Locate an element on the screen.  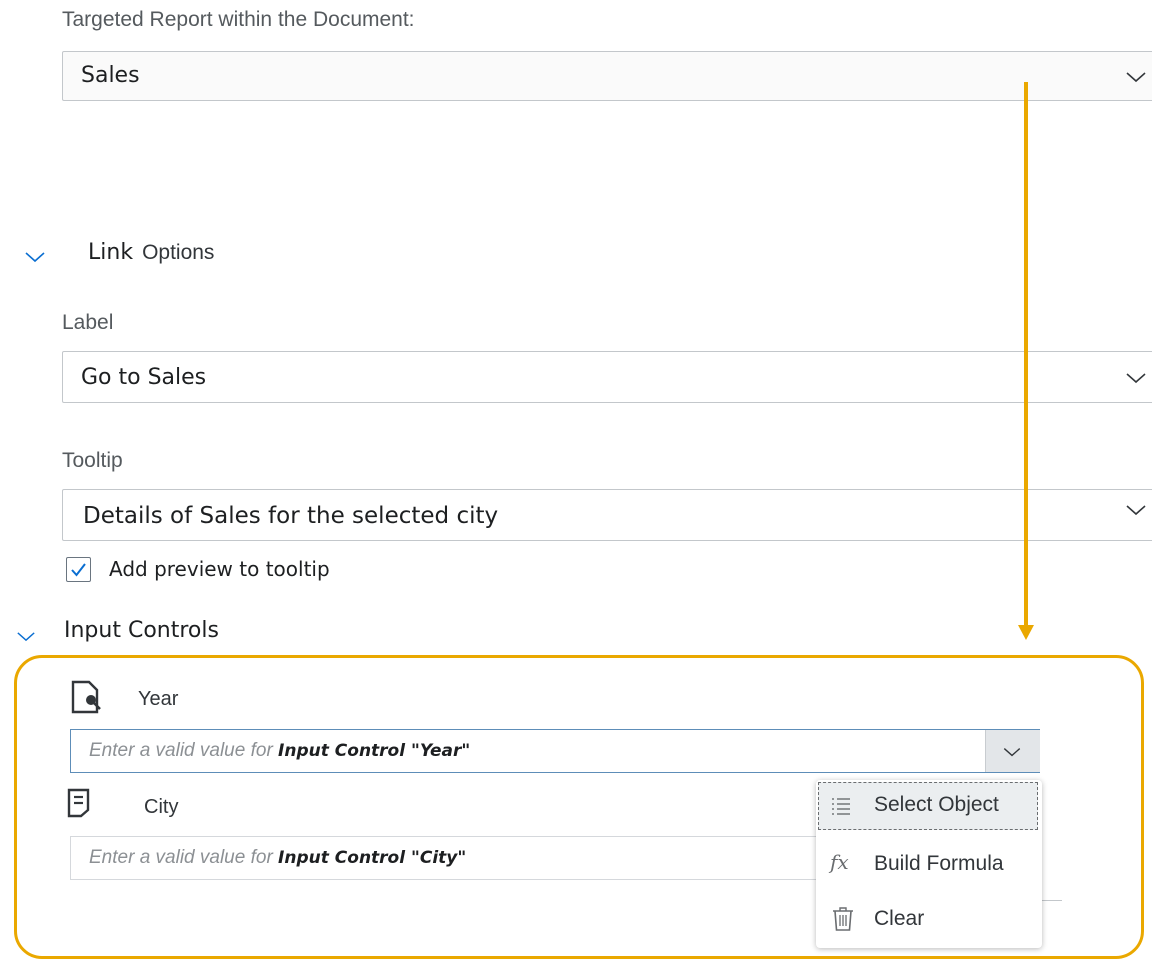
list-icon is located at coordinates (841, 806).